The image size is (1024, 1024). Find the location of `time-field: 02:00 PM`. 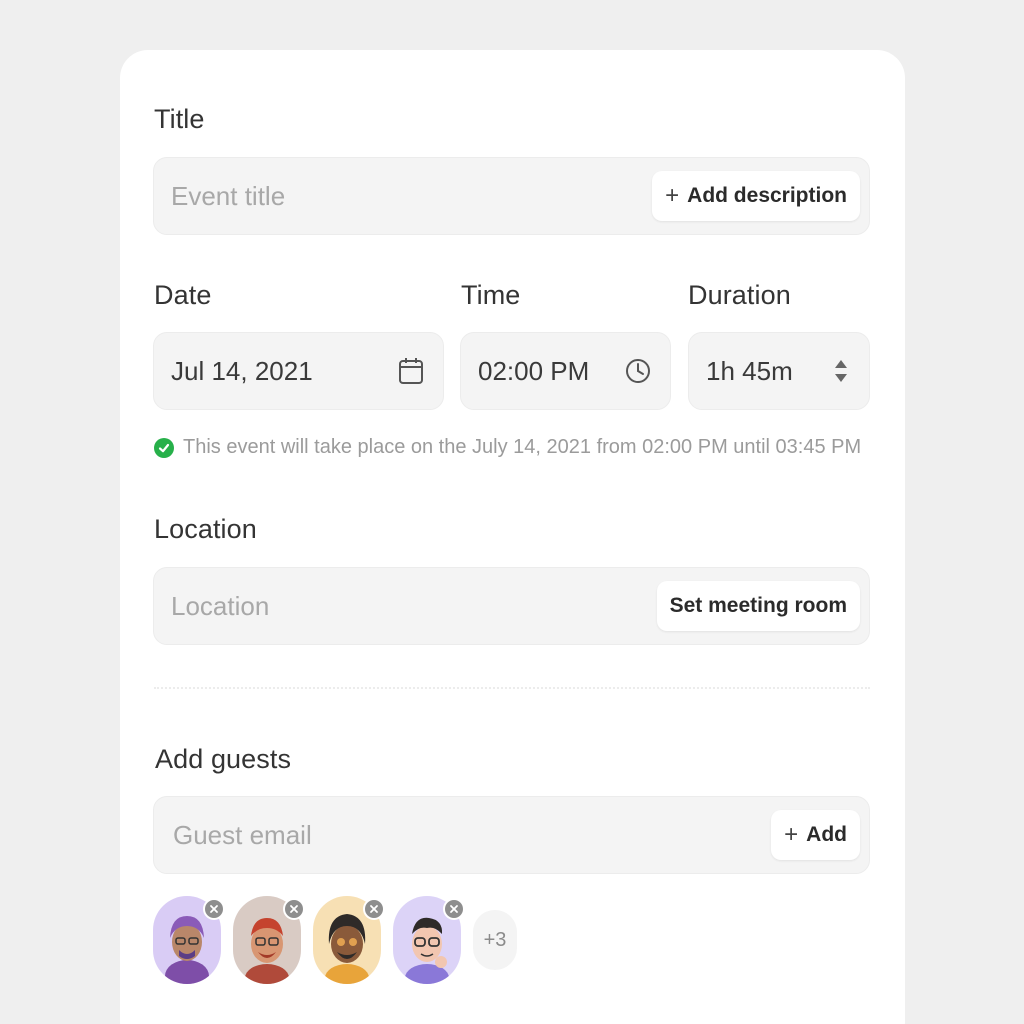

time-field: 02:00 PM is located at coordinates (565, 371).